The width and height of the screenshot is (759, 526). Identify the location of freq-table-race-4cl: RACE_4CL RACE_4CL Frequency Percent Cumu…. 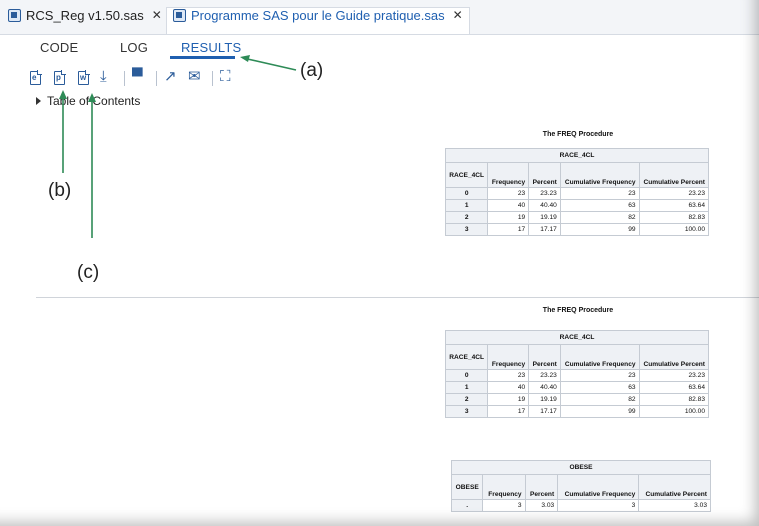
(577, 374).